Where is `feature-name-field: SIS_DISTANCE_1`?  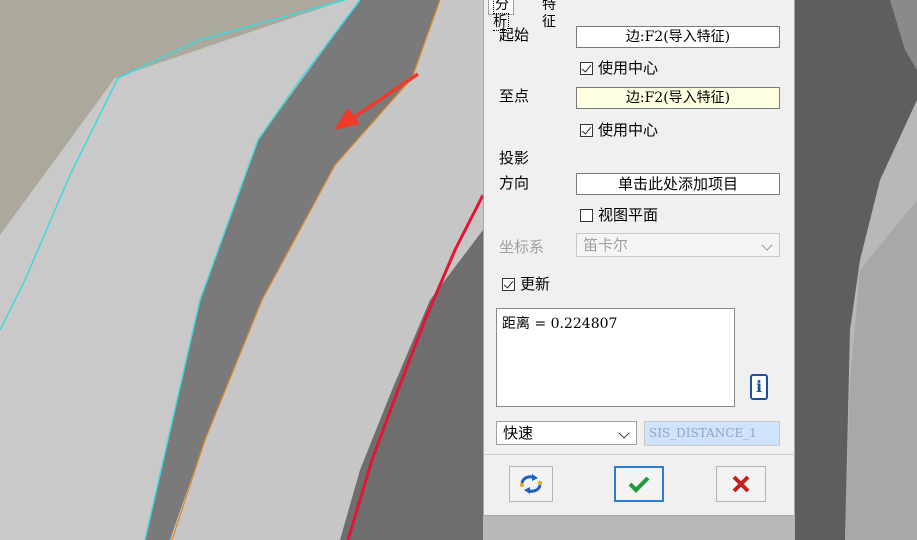 feature-name-field: SIS_DISTANCE_1 is located at coordinates (712, 433).